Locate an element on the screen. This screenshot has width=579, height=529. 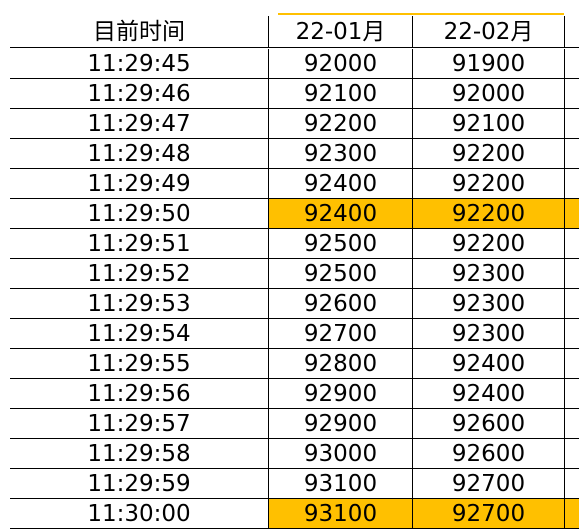
month-1-cell: 92600 is located at coordinates (340, 304).